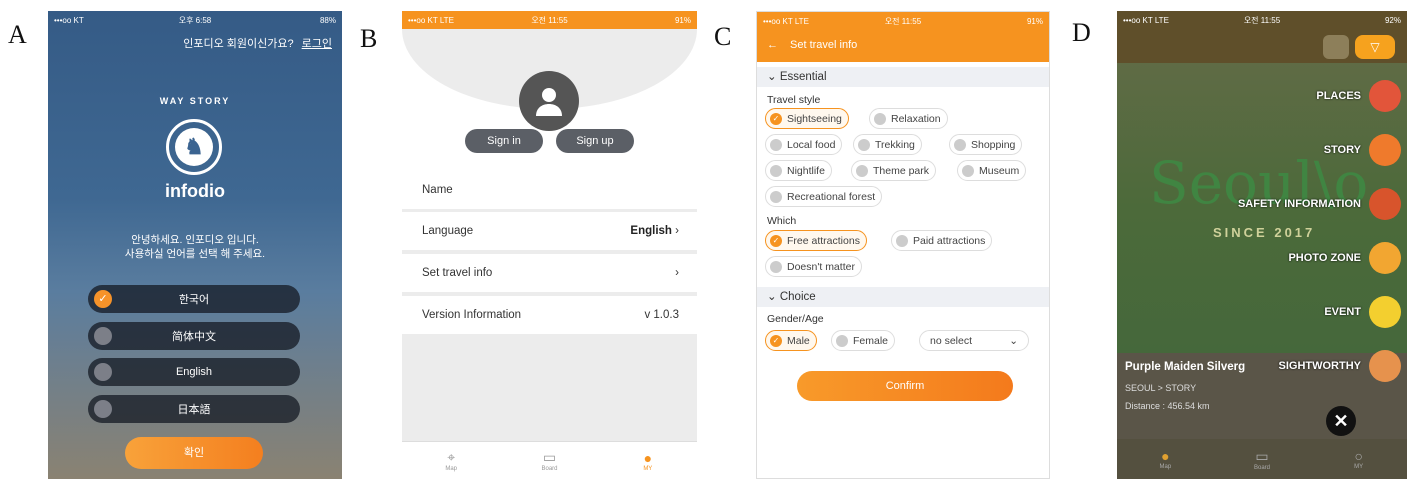 The image size is (1418, 481). Describe the element at coordinates (595, 141) in the screenshot. I see `sign-up-button: Sign up` at that location.